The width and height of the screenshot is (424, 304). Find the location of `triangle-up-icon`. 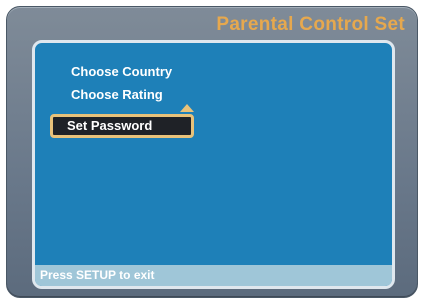

triangle-up-icon is located at coordinates (187, 108).